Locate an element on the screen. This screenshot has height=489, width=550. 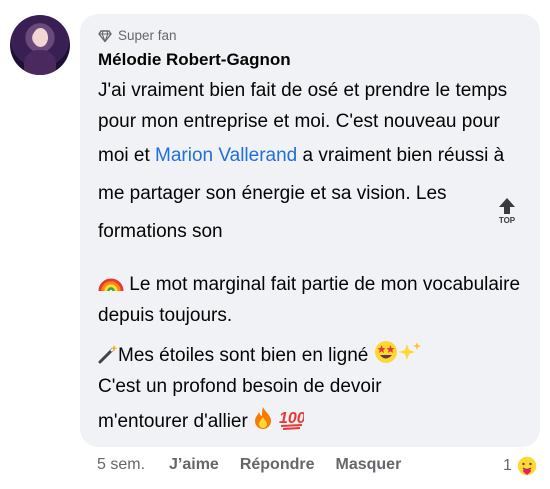
reaction-summary: 1 is located at coordinates (520, 466).